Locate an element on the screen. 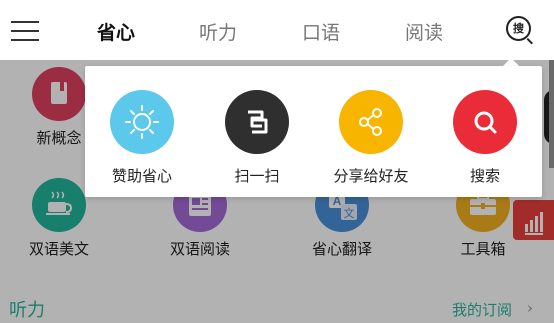 The image size is (554, 323). popup-arrow is located at coordinates (511, 62).